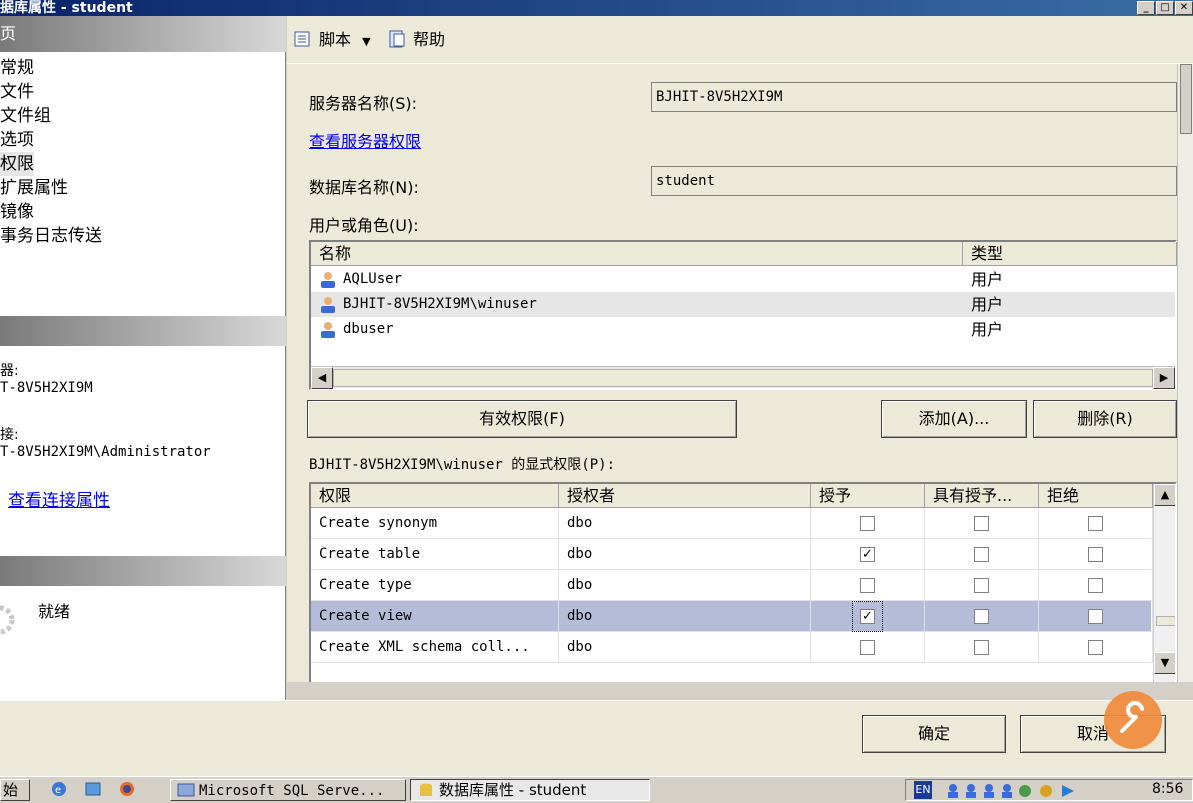 This screenshot has height=803, width=1193. I want to click on taskbar-task: 数据库属性 - student, so click(530, 790).